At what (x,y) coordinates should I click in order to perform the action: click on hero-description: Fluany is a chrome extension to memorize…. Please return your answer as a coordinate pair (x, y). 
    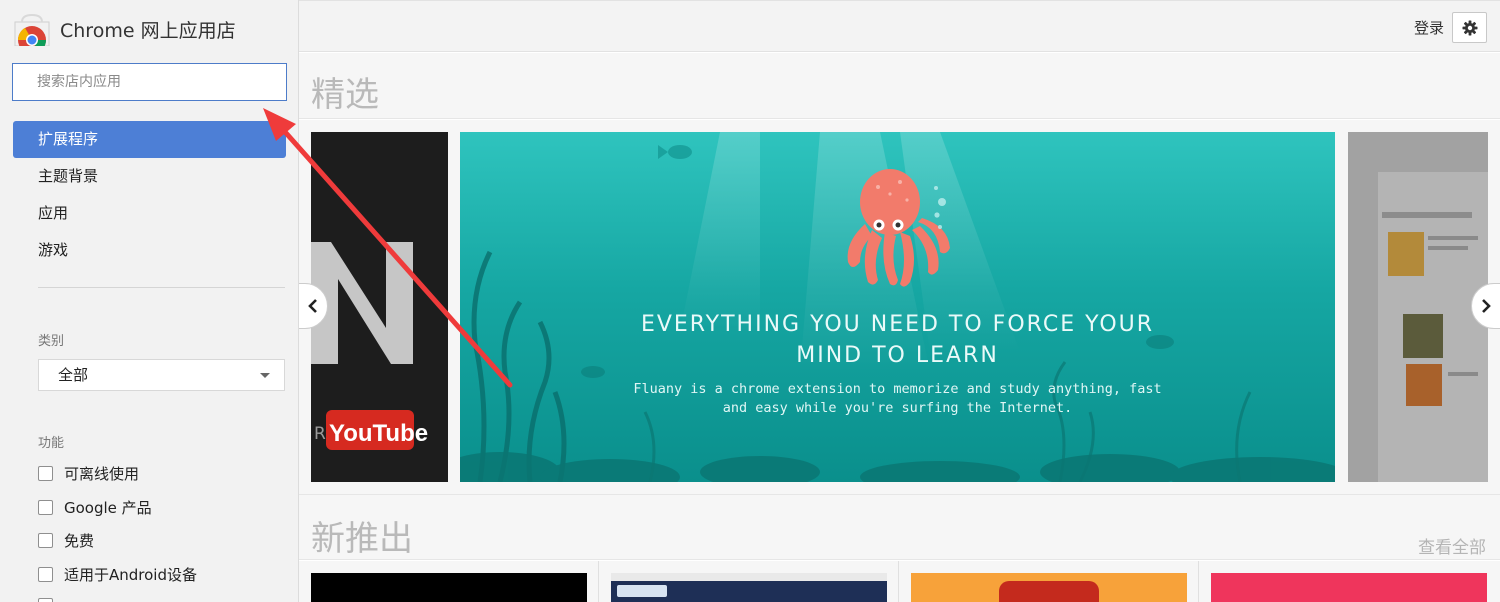
    Looking at the image, I should click on (897, 399).